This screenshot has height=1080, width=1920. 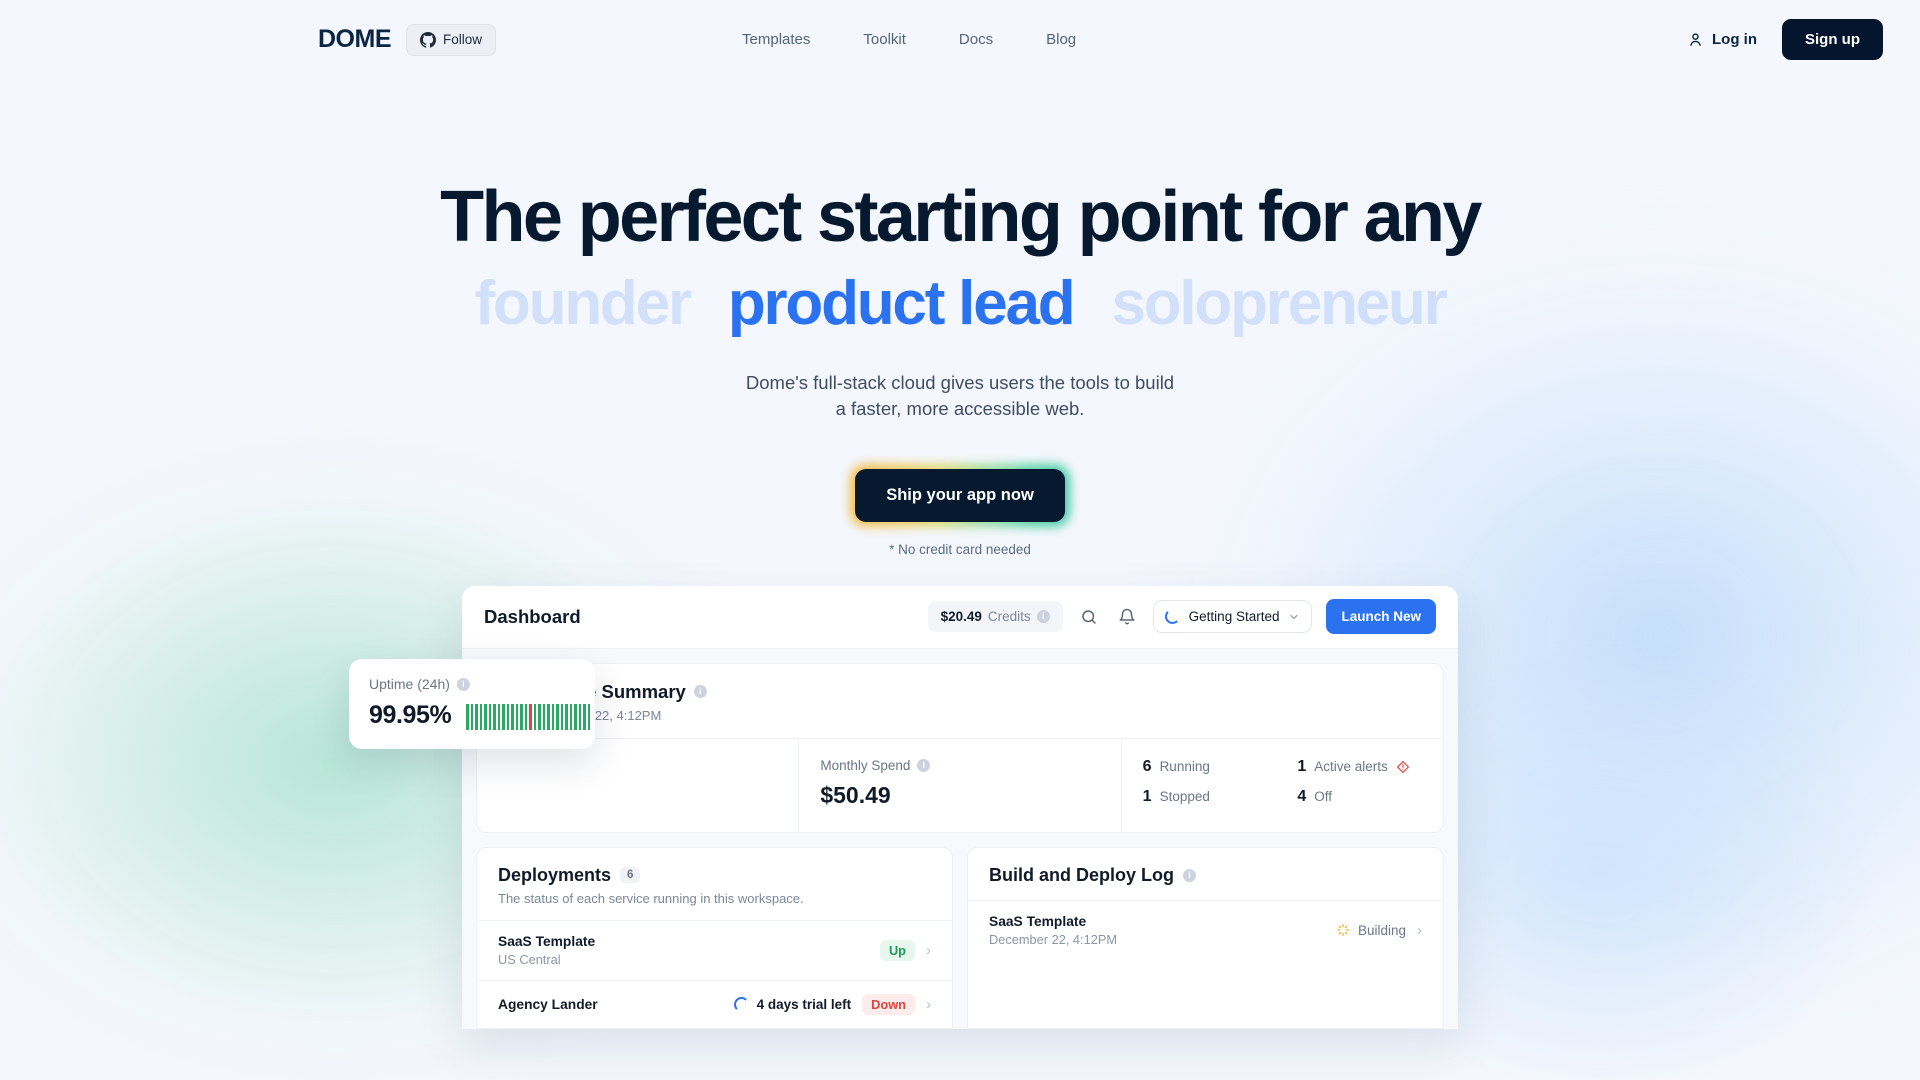 I want to click on uptime-card: Uptime (24h) i 99.95%, so click(x=472, y=704).